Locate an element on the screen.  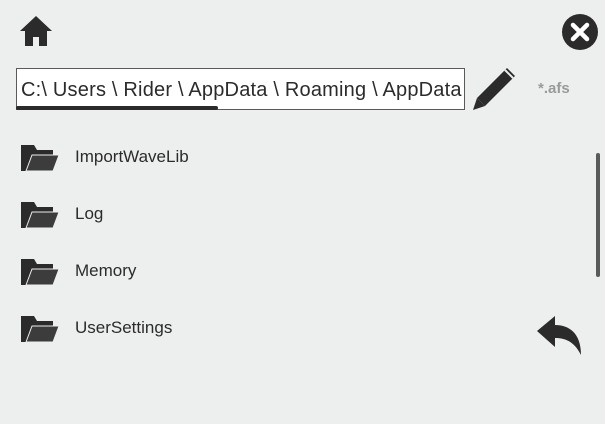
home-button is located at coordinates (36, 31).